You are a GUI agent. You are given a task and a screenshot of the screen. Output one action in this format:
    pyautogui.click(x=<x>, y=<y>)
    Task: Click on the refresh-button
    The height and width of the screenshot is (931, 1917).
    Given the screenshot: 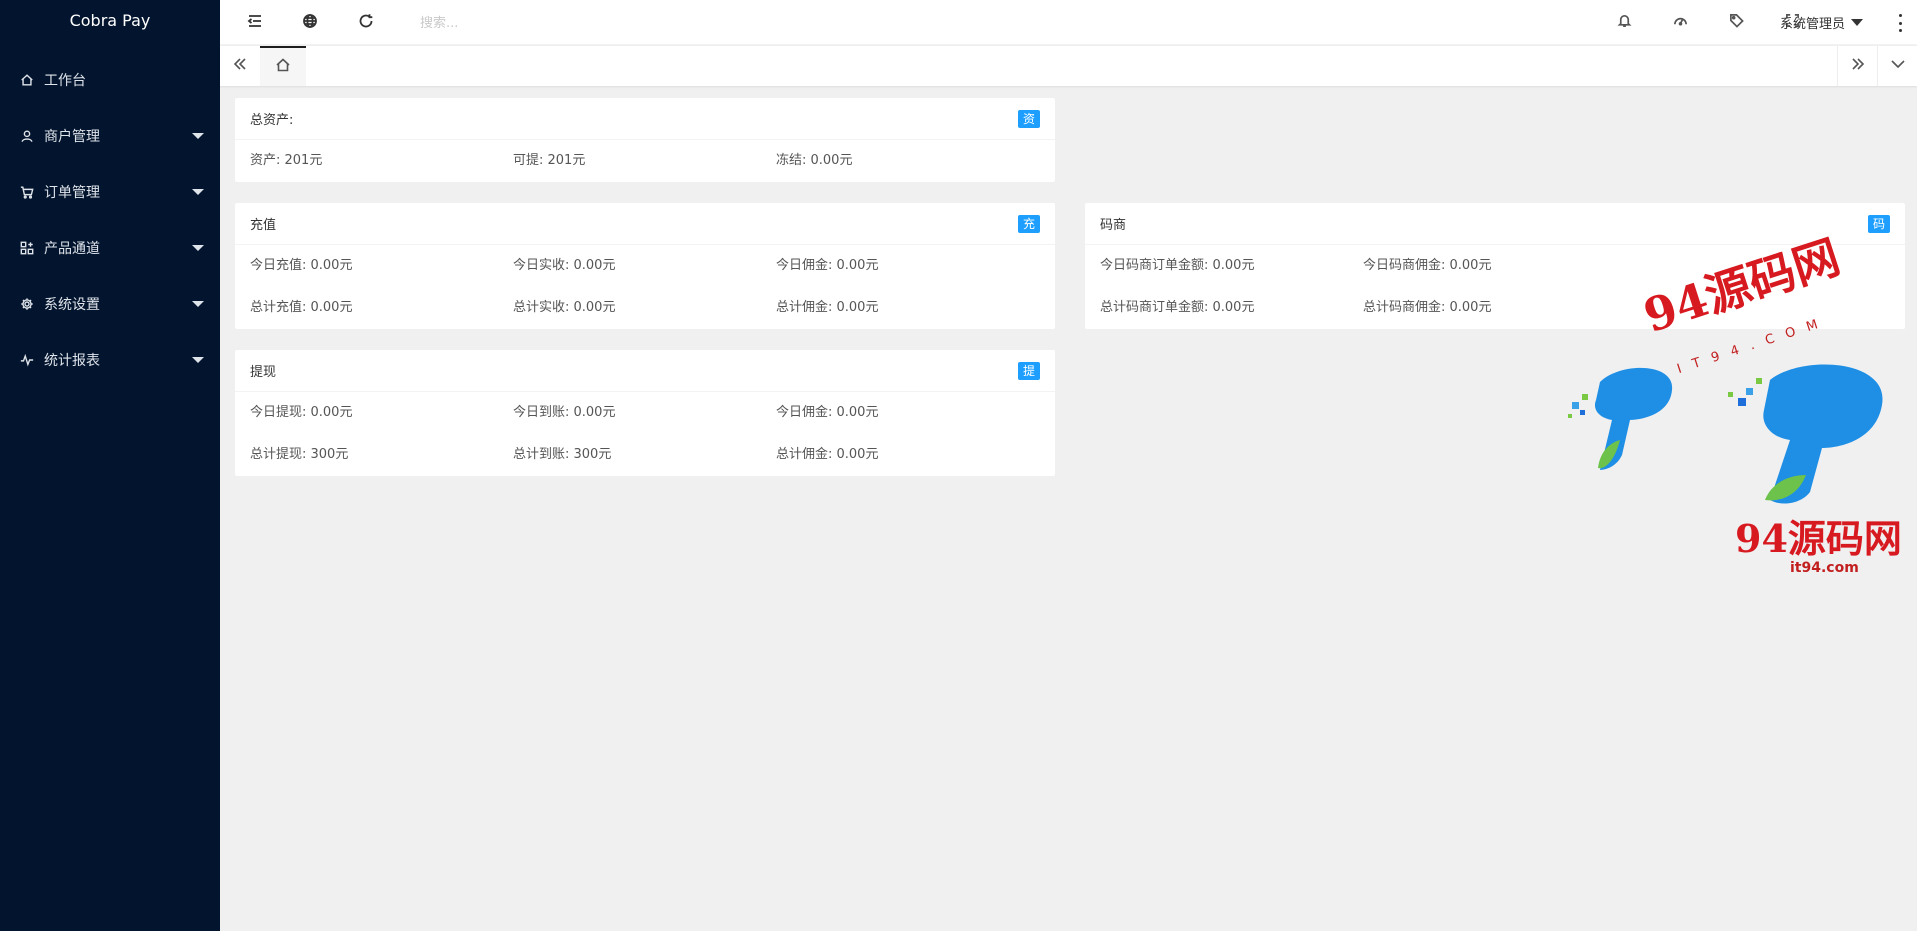 What is the action you would take?
    pyautogui.click(x=366, y=22)
    